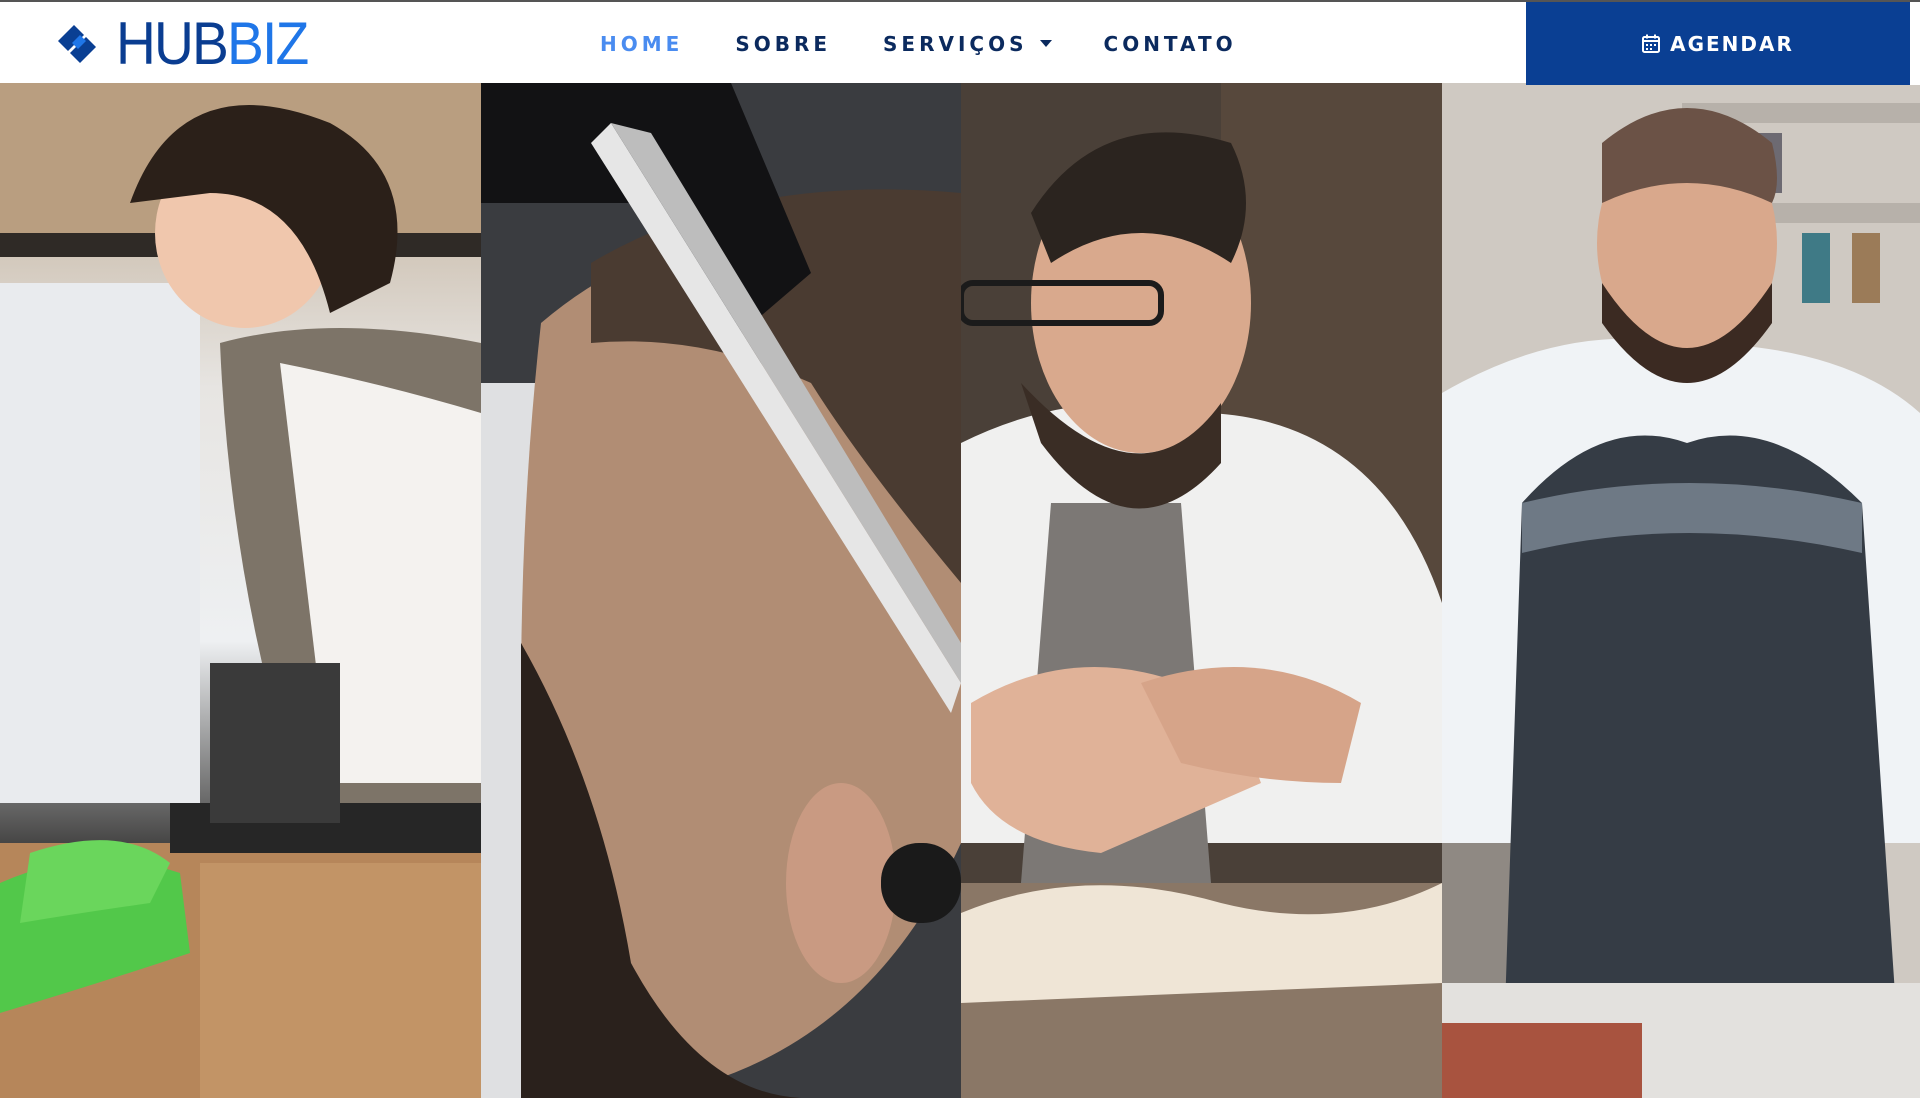  I want to click on header-edge, so click(1915, 43).